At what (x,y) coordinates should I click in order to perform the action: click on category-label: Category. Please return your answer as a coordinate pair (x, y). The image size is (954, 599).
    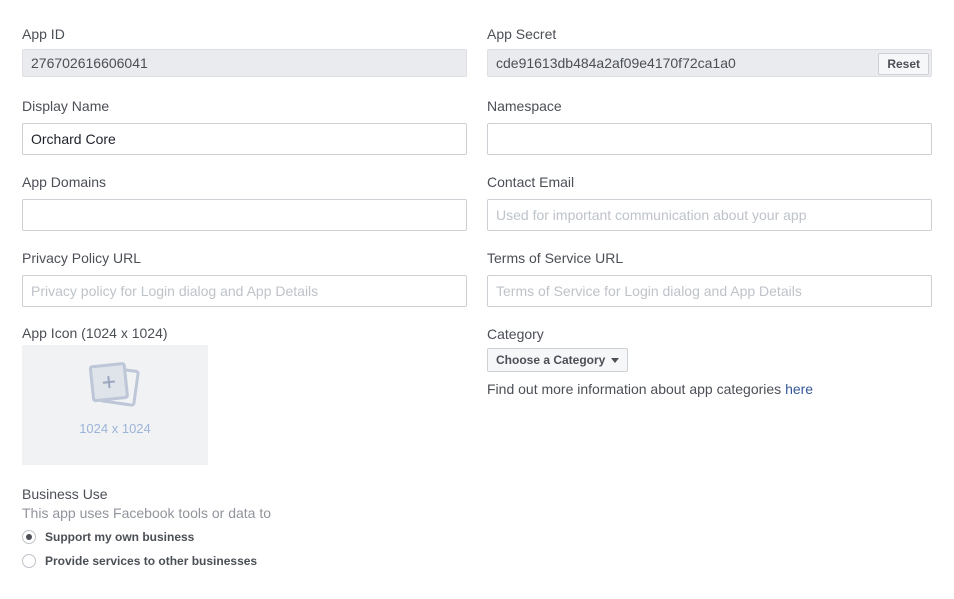
    Looking at the image, I should click on (515, 334).